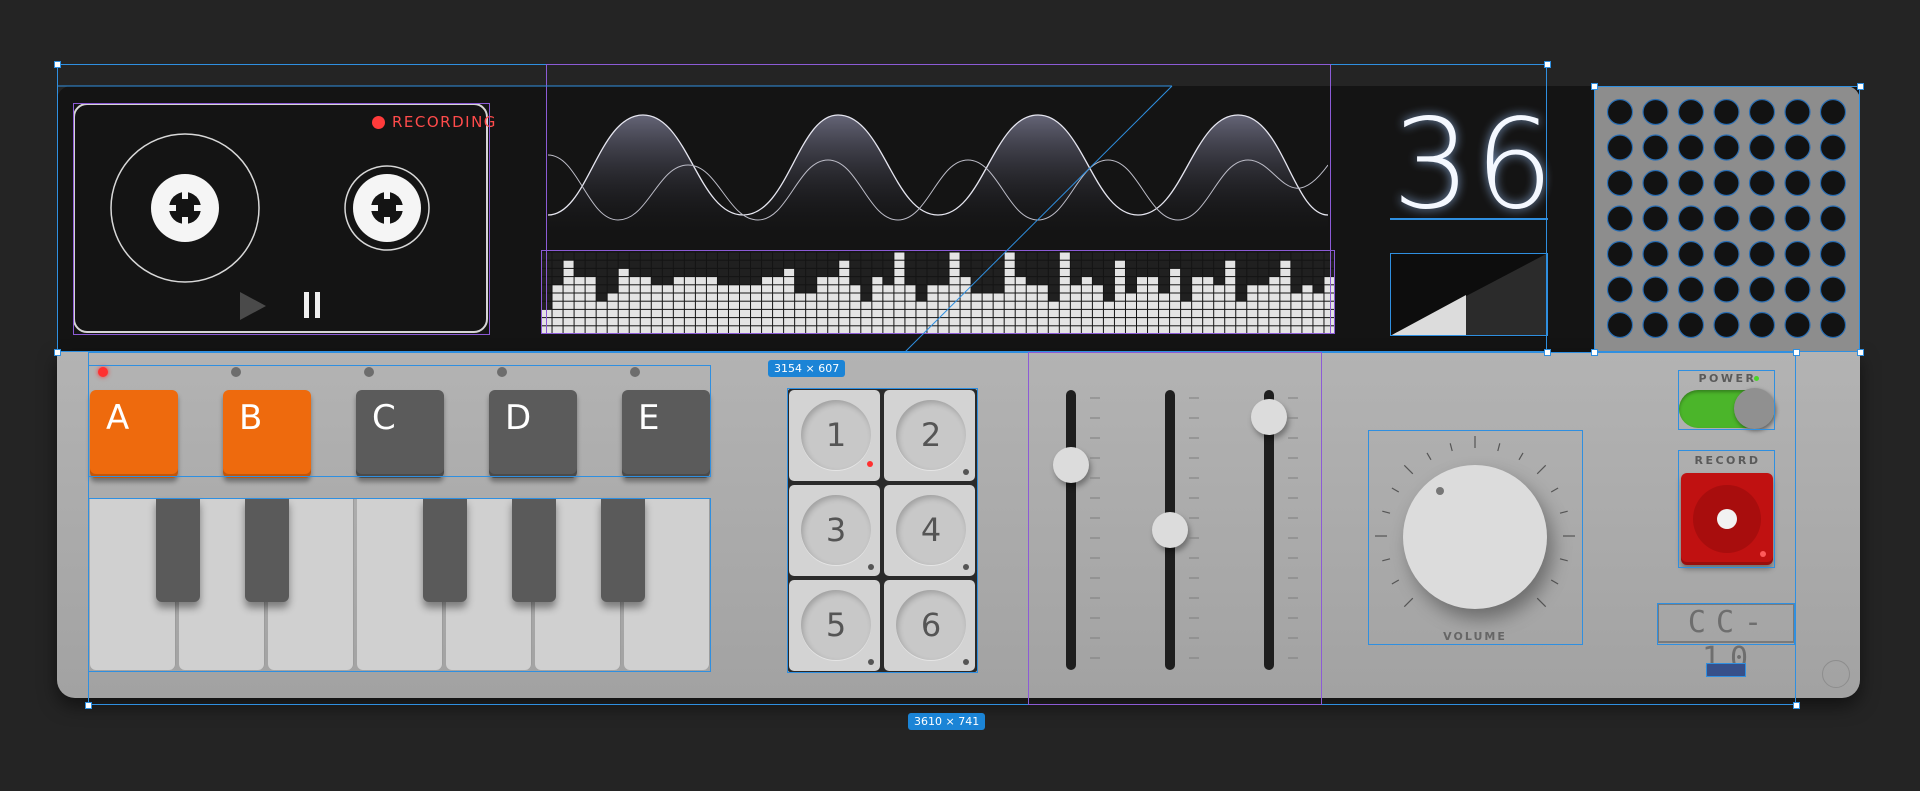 The image size is (1920, 791). Describe the element at coordinates (1726, 400) in the screenshot. I see `power-guide` at that location.